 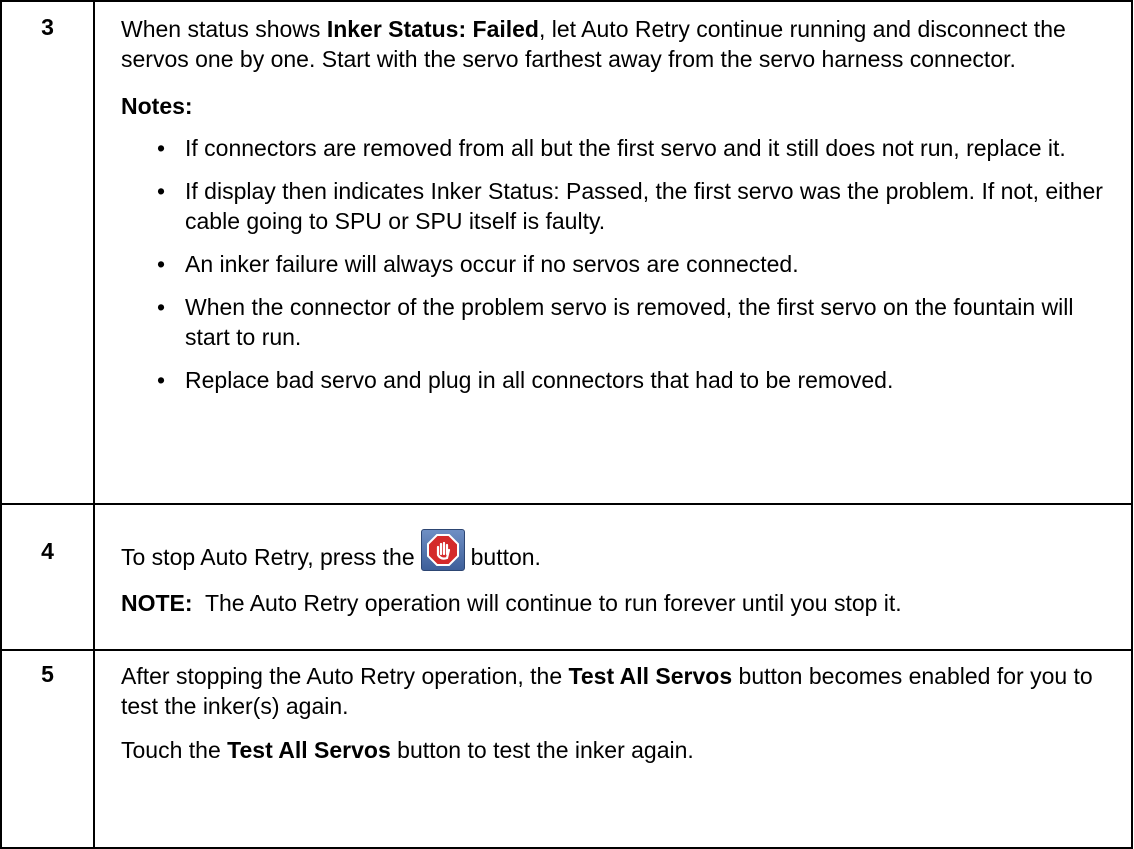 What do you see at coordinates (432, 29) in the screenshot?
I see `status-label: Inker Status: Failed` at bounding box center [432, 29].